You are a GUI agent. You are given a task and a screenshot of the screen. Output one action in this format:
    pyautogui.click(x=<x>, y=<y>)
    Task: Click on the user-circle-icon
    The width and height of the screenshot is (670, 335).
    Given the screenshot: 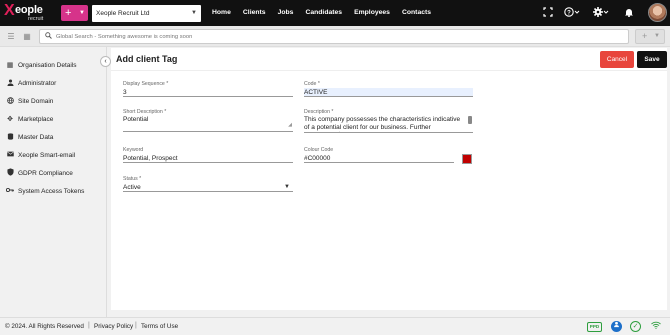 What is the action you would take?
    pyautogui.click(x=616, y=326)
    